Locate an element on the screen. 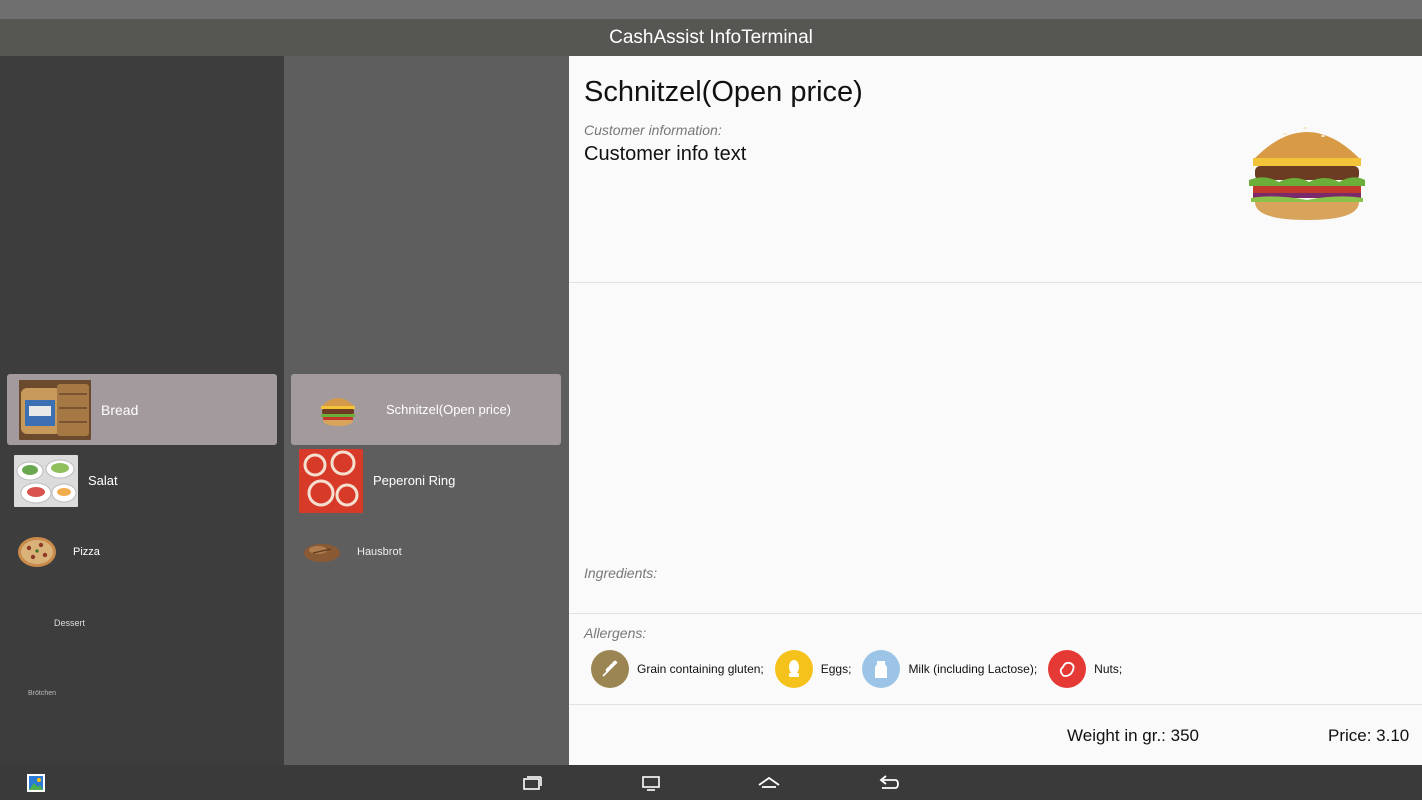 The width and height of the screenshot is (1422, 800). wheat-icon is located at coordinates (610, 669).